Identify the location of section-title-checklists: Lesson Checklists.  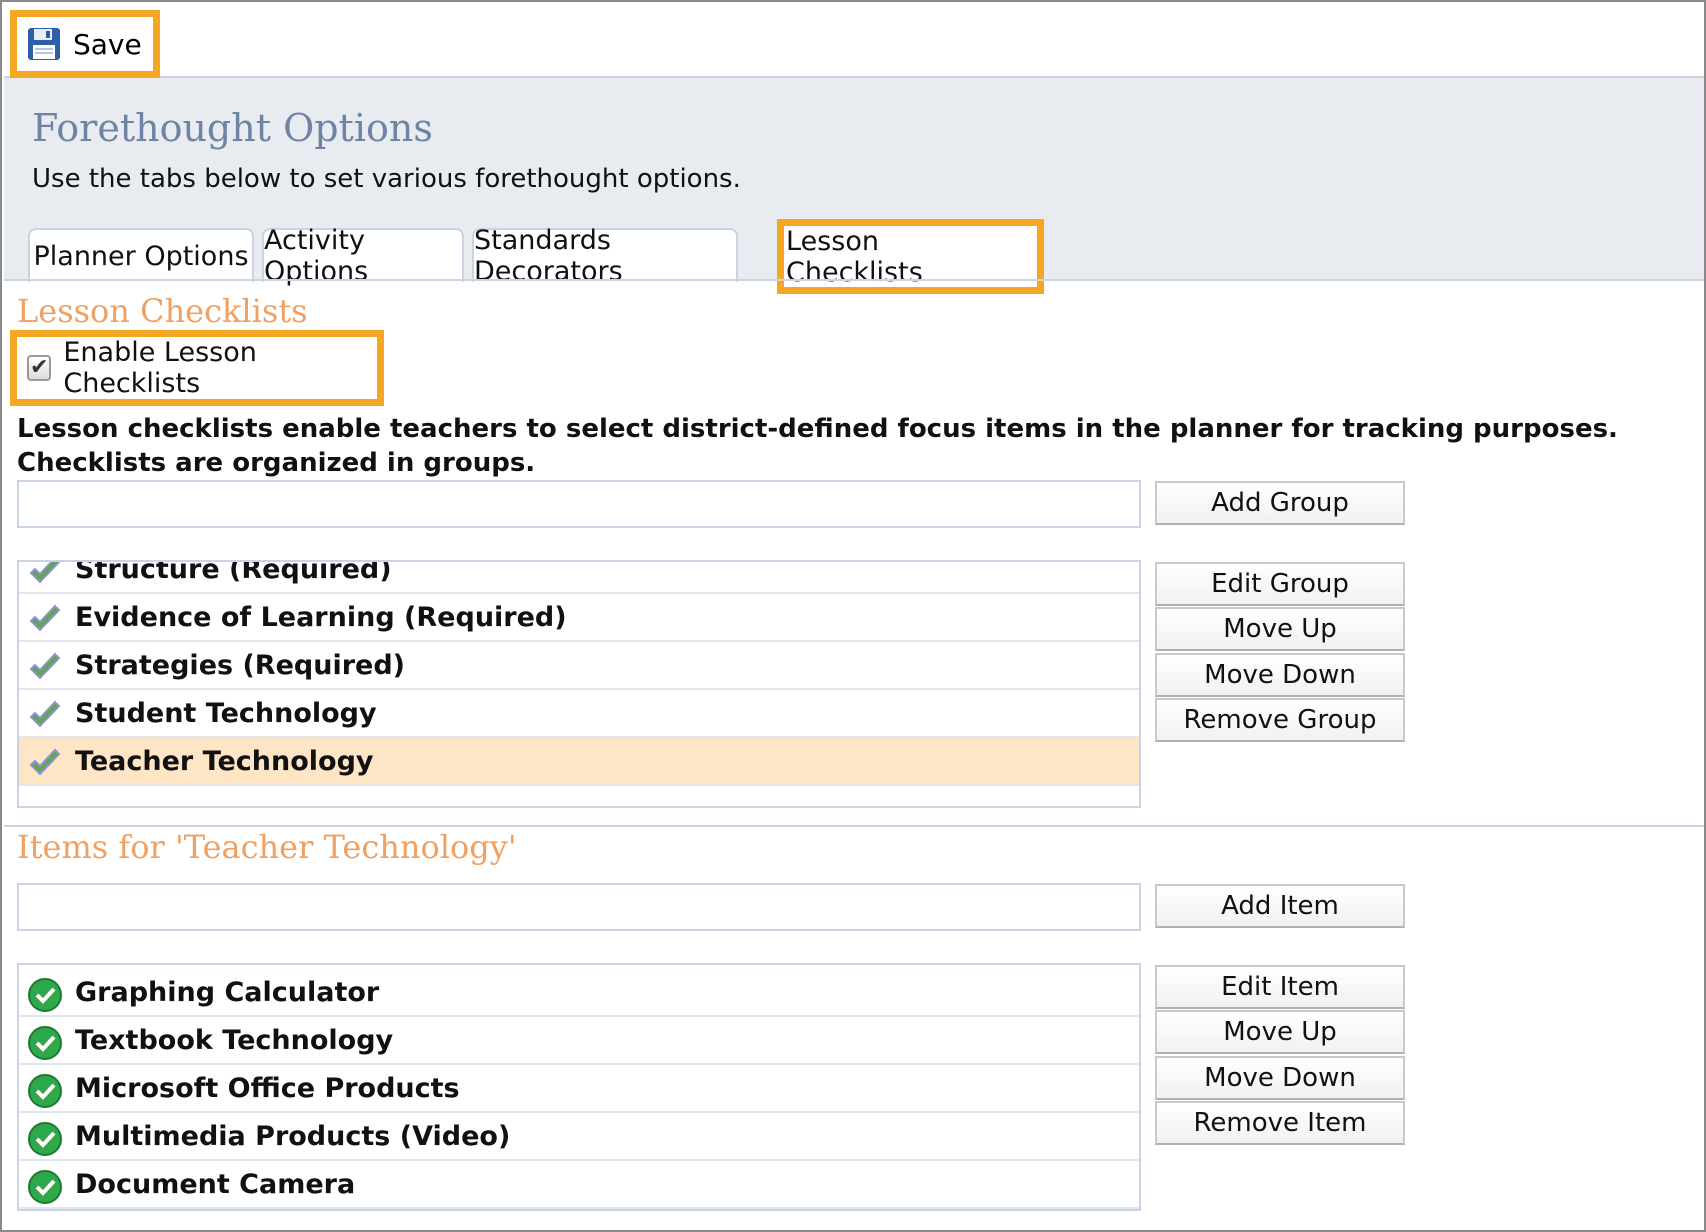
(162, 311).